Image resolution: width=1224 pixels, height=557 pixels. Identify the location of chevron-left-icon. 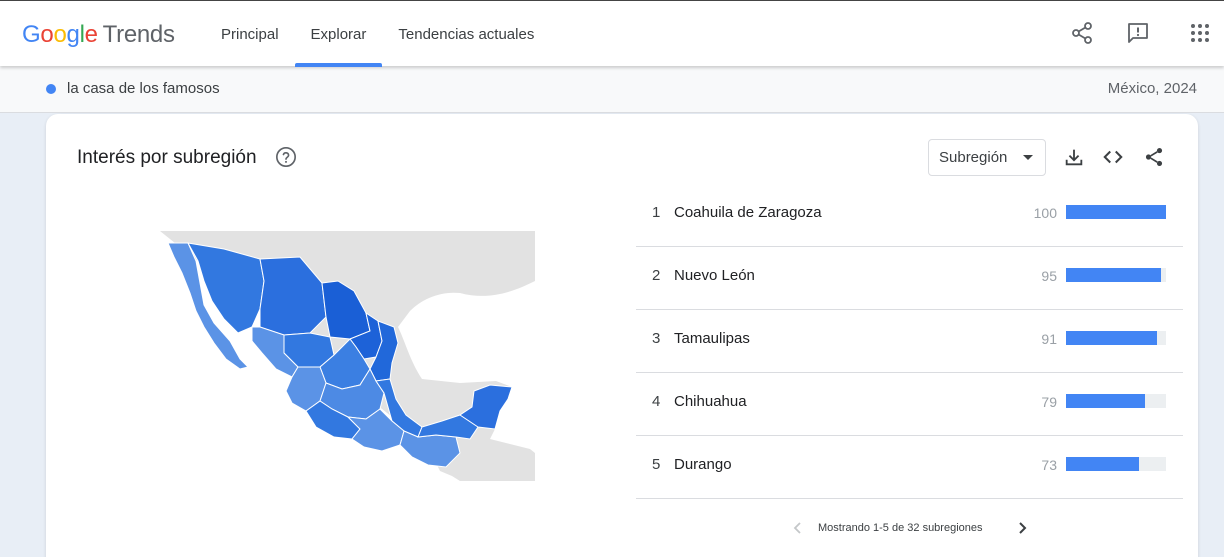
(798, 528).